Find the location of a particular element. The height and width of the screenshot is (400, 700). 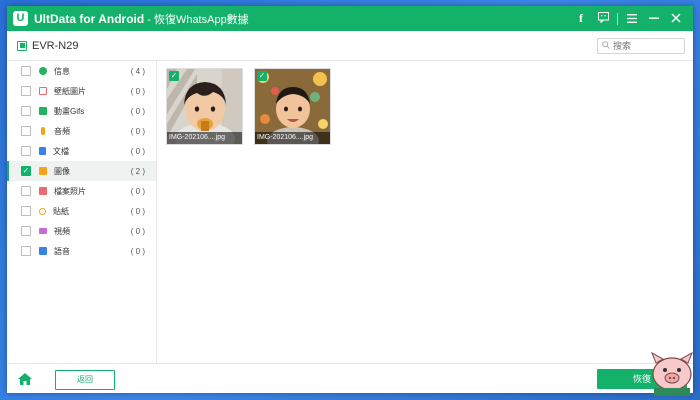

category-row-image: ✓ 圖像 ( 2 ) is located at coordinates (81, 171).